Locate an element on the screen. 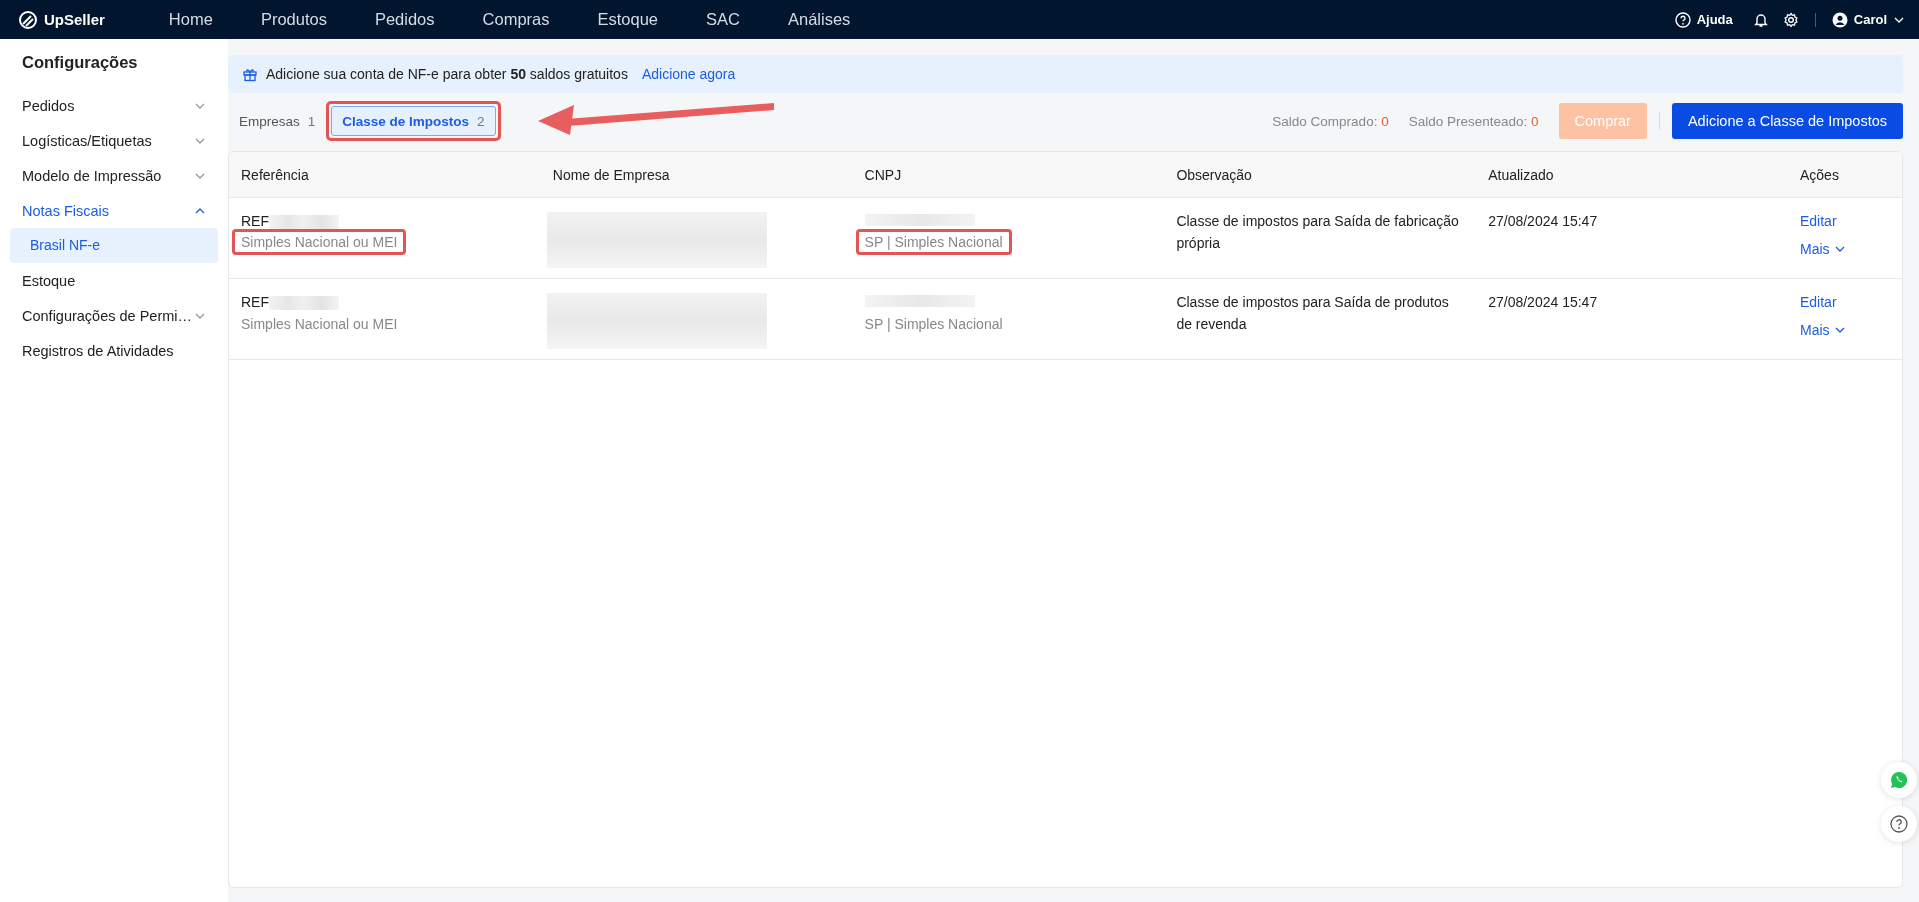 Image resolution: width=1919 pixels, height=902 pixels. logo-text: UpSeller is located at coordinates (74, 19).